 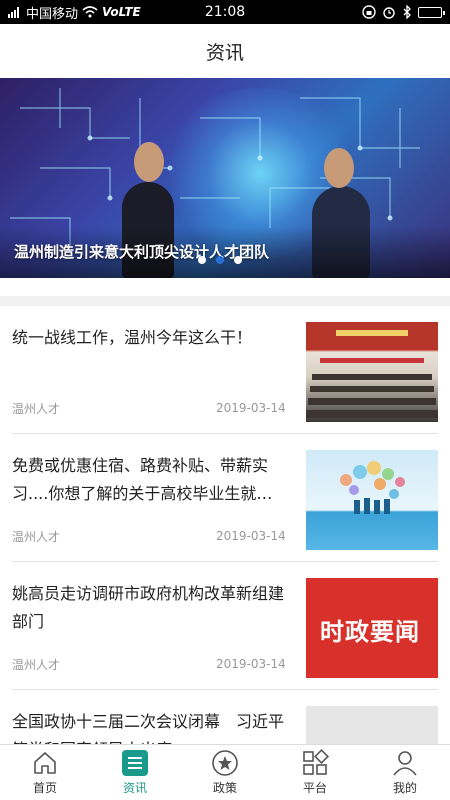 I want to click on tab-home: 首页, so click(x=45, y=772).